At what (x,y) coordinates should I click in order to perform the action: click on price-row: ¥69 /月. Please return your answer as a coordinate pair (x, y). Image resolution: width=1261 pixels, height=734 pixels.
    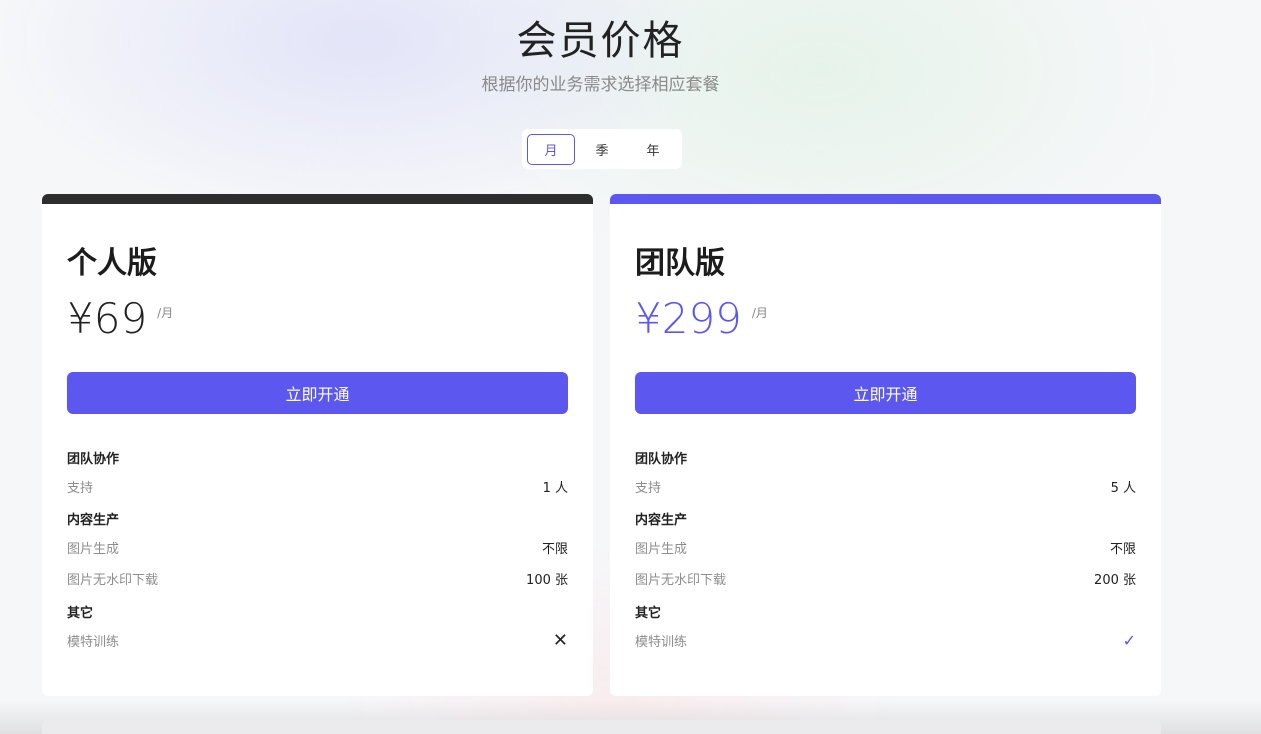
    Looking at the image, I should click on (120, 318).